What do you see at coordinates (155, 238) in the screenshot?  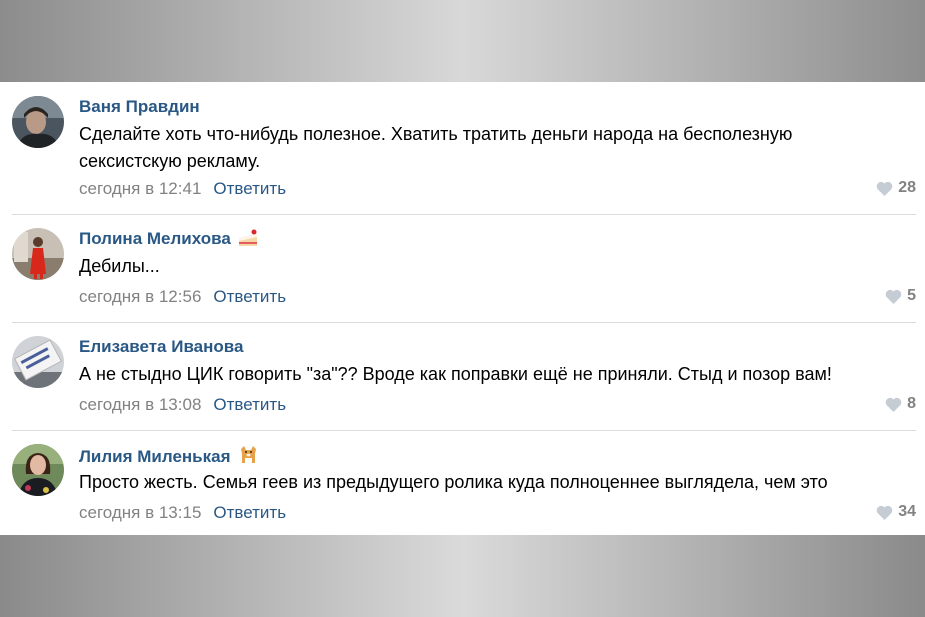 I see `author-name: Полина Мелихова` at bounding box center [155, 238].